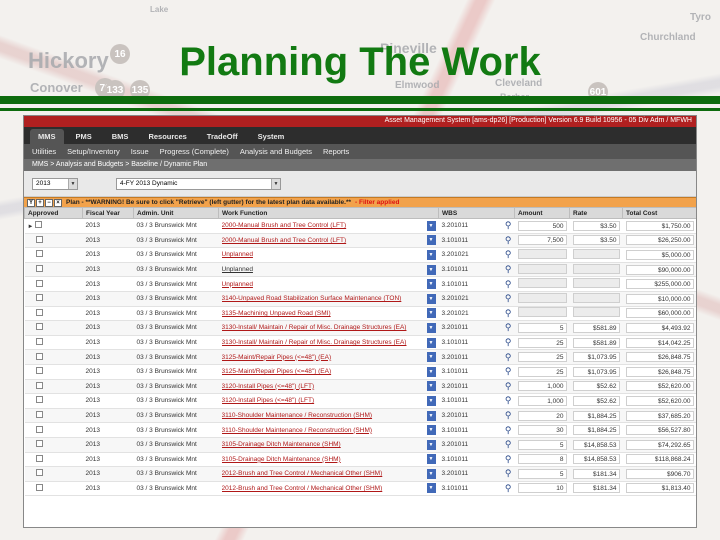  Describe the element at coordinates (84, 136) in the screenshot. I see `nav-tab-pms: PMS` at that location.